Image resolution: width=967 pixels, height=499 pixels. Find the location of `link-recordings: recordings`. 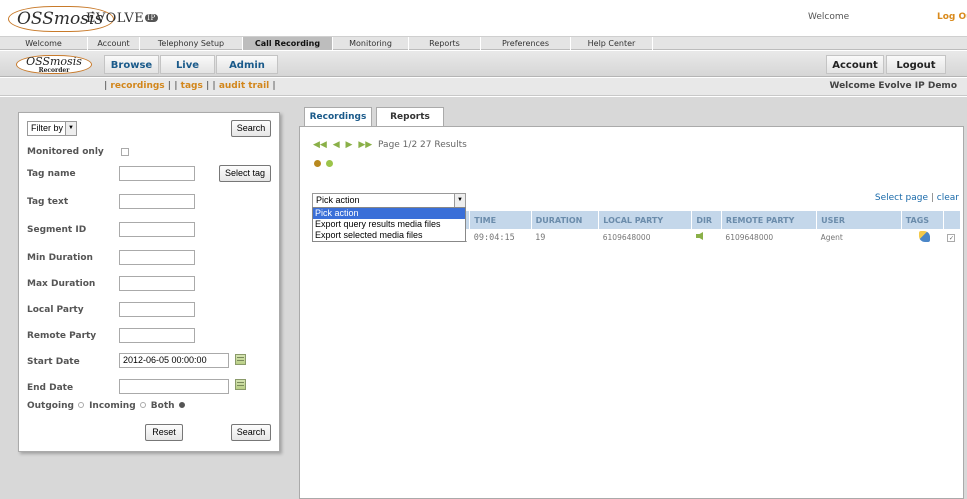

link-recordings: recordings is located at coordinates (137, 86).